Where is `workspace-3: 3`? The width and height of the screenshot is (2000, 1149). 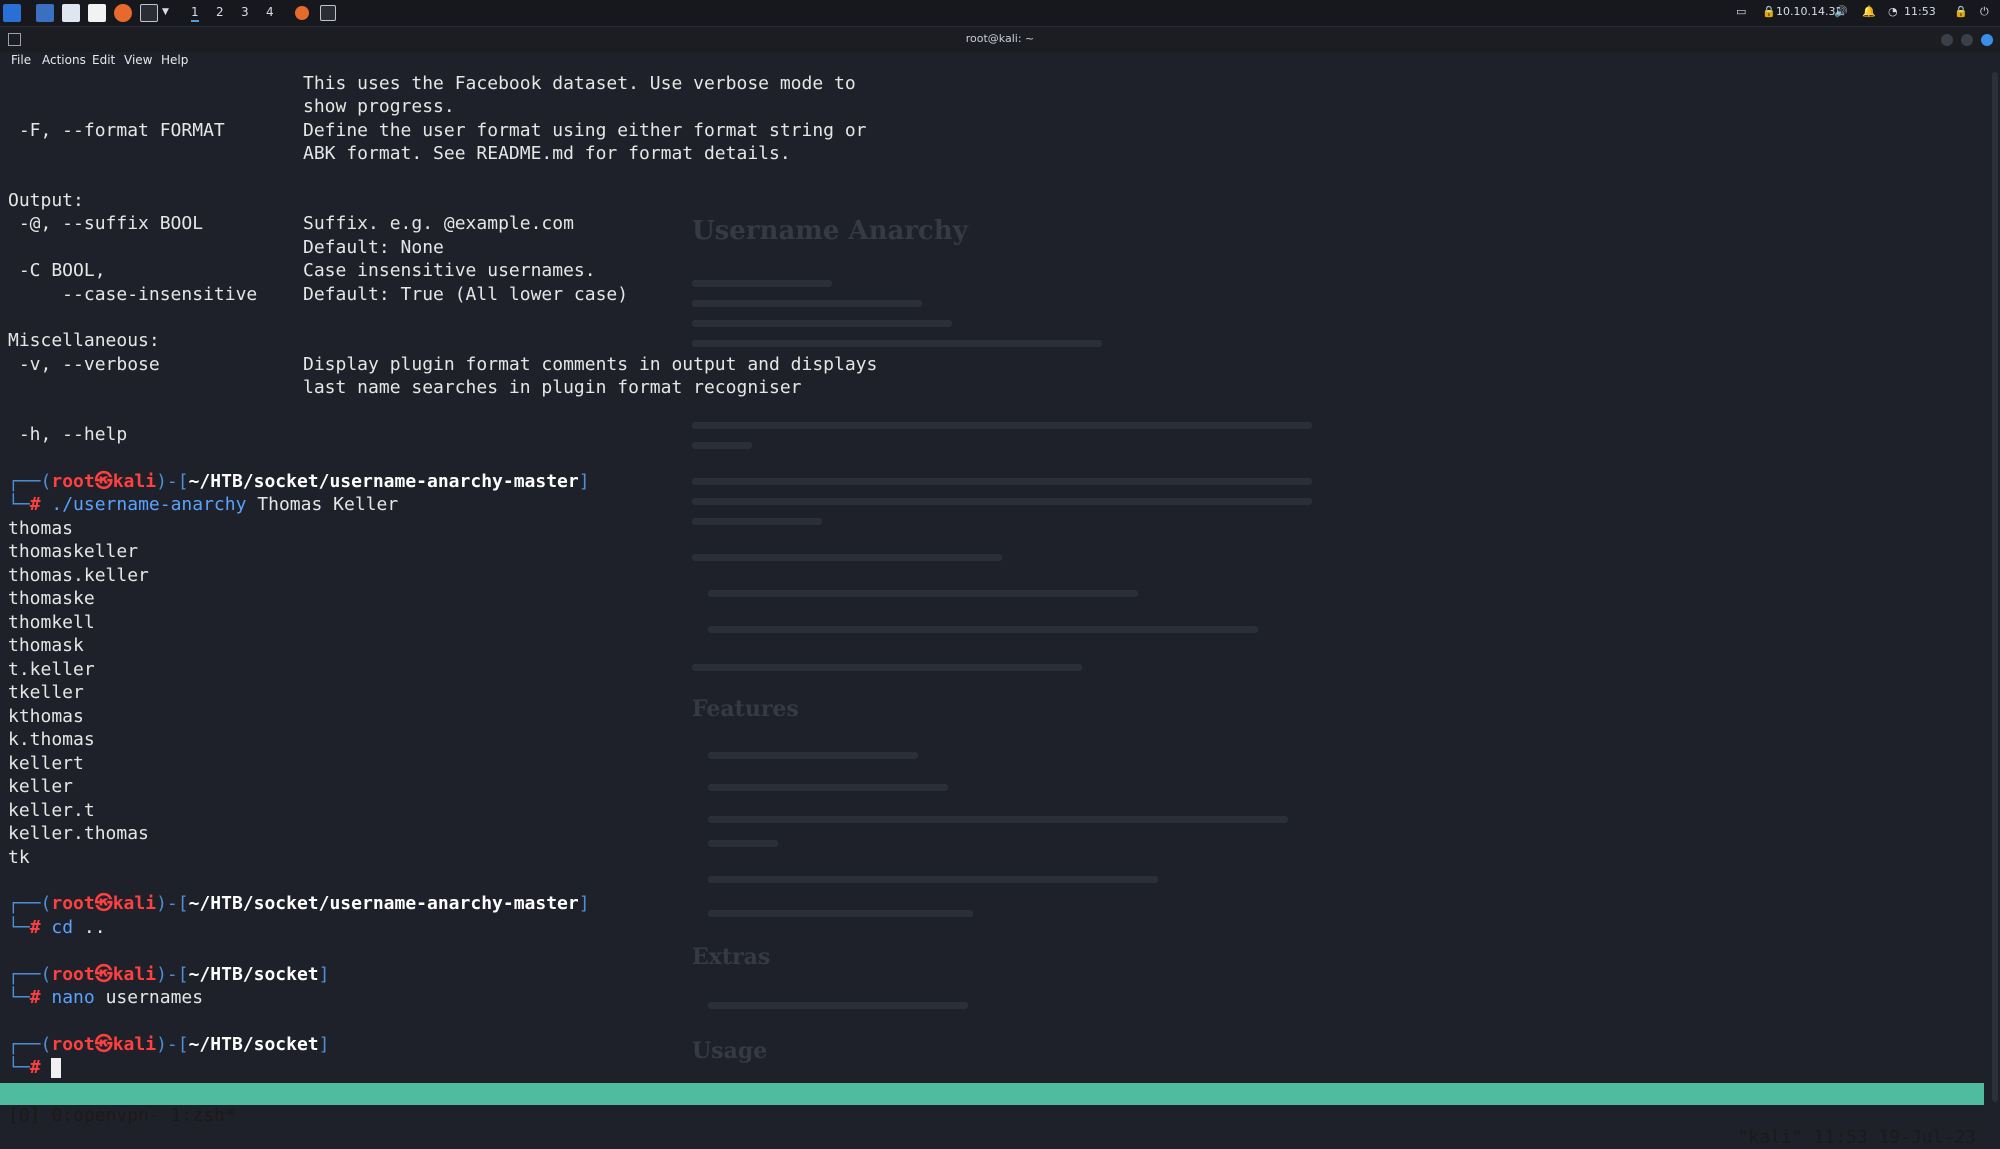
workspace-3: 3 is located at coordinates (245, 12).